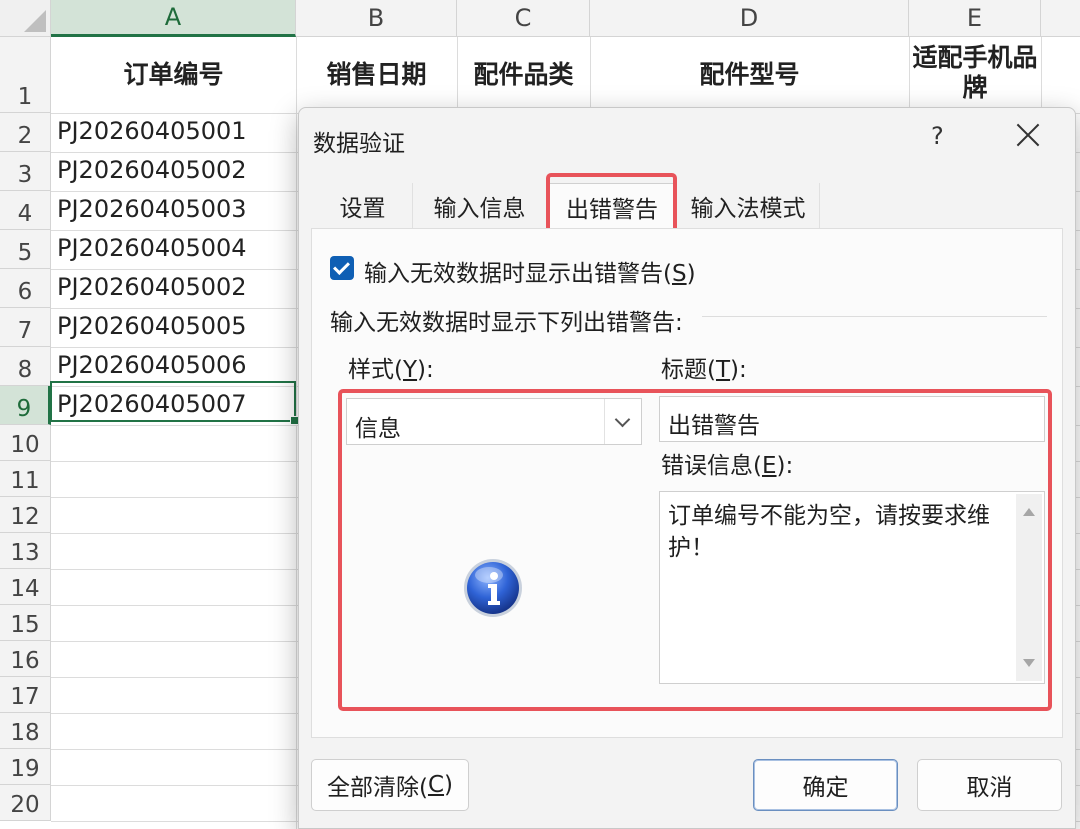 This screenshot has height=829, width=1080. Describe the element at coordinates (342, 268) in the screenshot. I see `show-error-checkbox` at that location.